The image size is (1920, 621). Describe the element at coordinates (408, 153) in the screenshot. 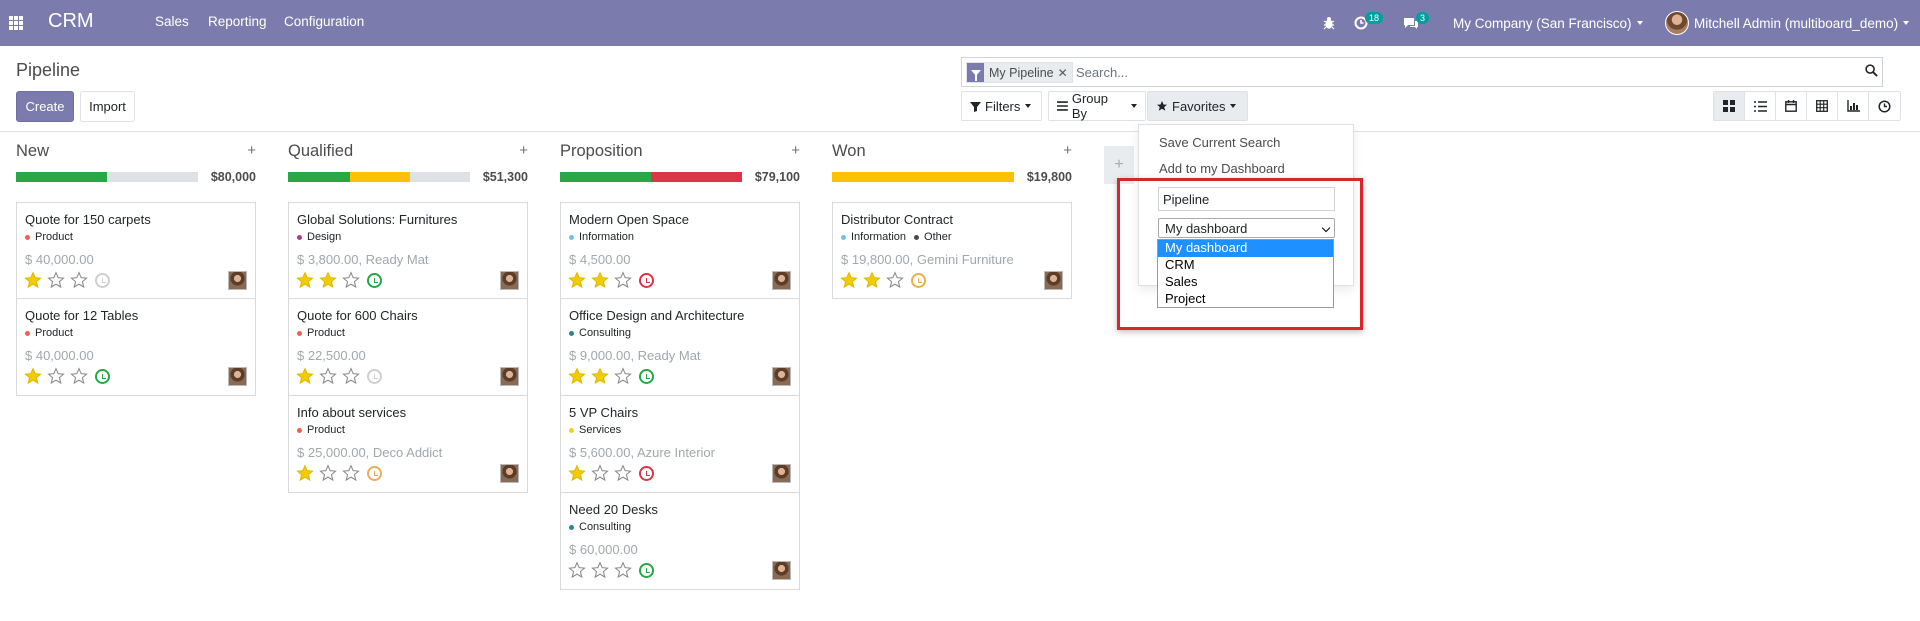

I see `column-title: Qualified` at that location.